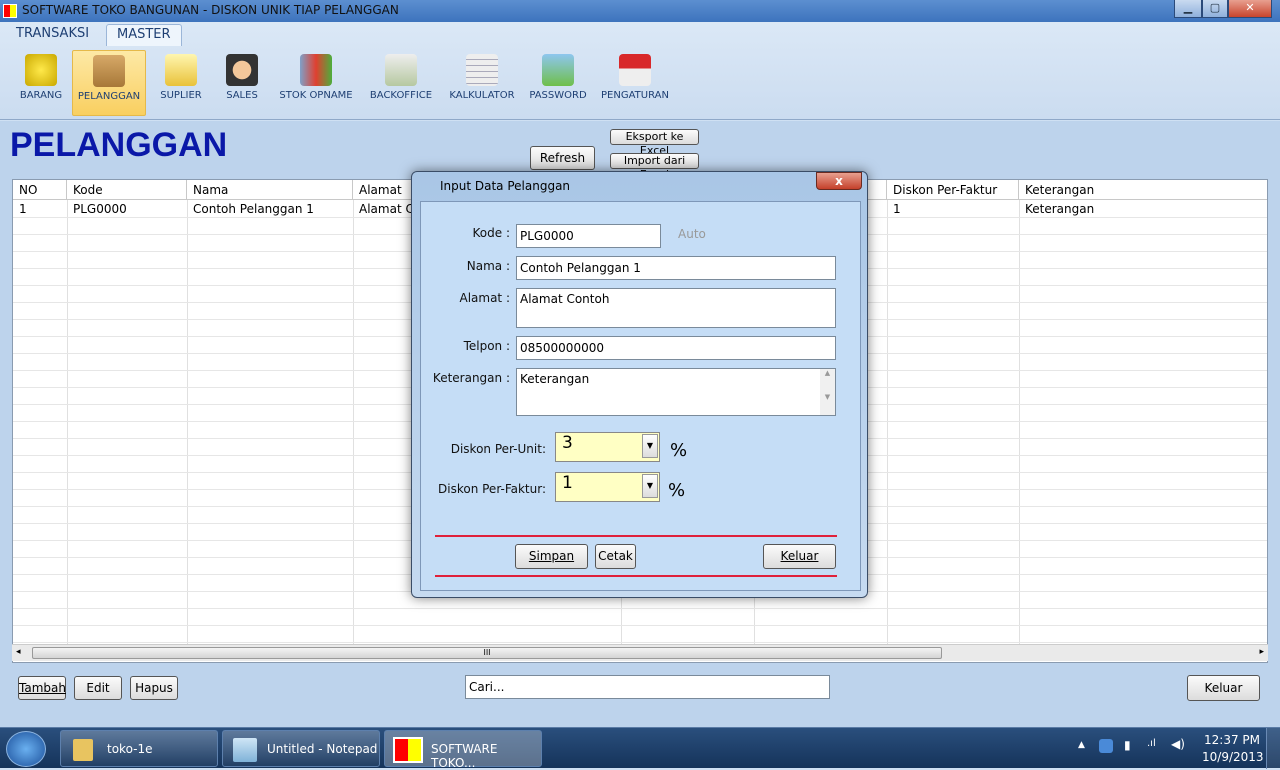 The height and width of the screenshot is (770, 1280). I want to click on tool-label: SUPLIER, so click(181, 95).